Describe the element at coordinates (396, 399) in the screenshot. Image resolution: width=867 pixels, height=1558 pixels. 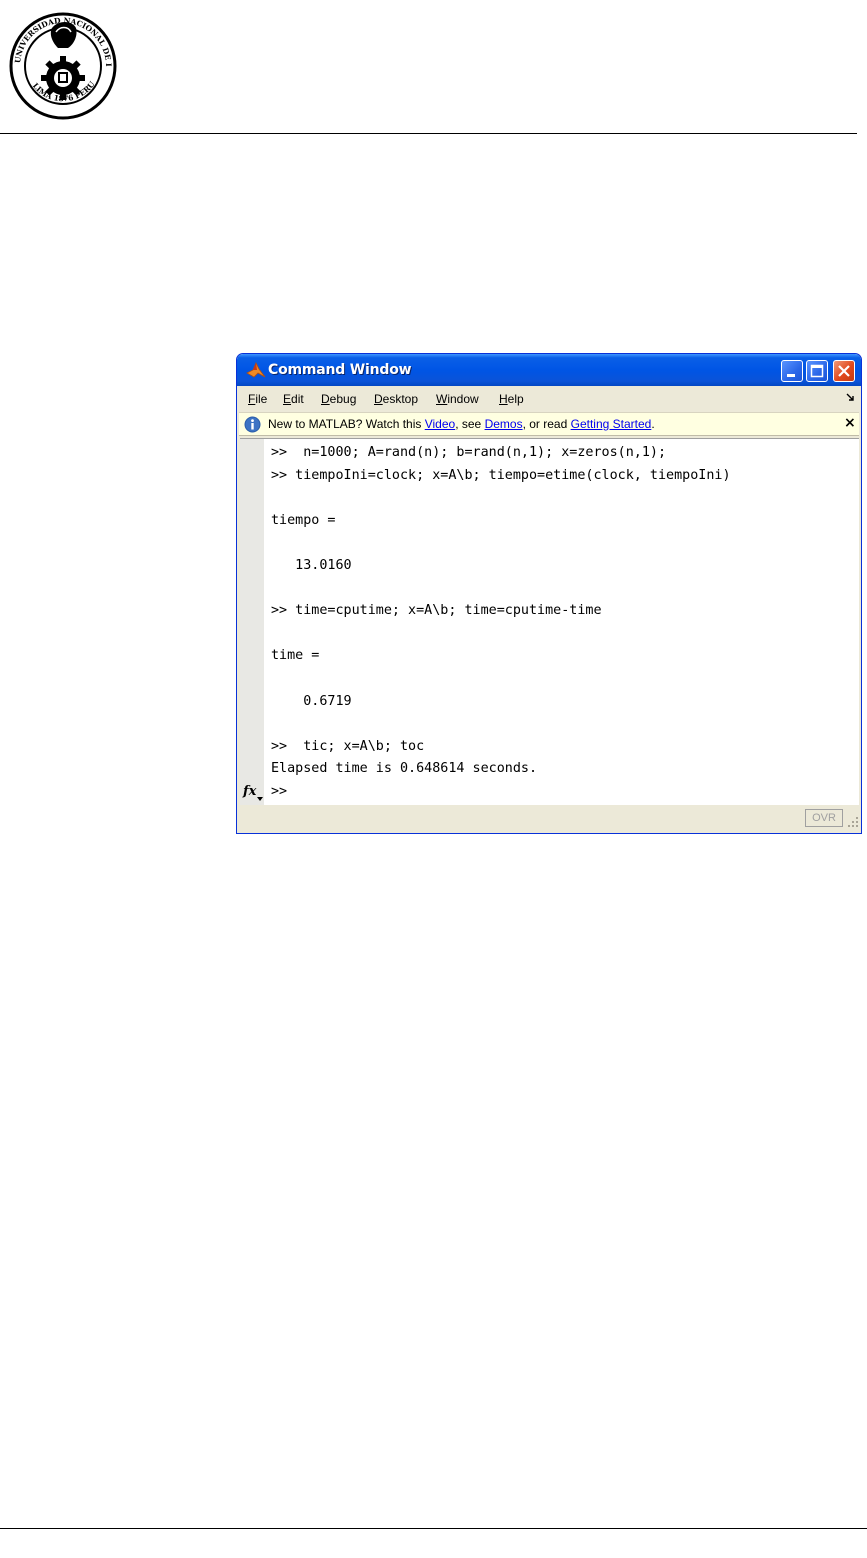
I see `menu-desktop: Desktop` at that location.